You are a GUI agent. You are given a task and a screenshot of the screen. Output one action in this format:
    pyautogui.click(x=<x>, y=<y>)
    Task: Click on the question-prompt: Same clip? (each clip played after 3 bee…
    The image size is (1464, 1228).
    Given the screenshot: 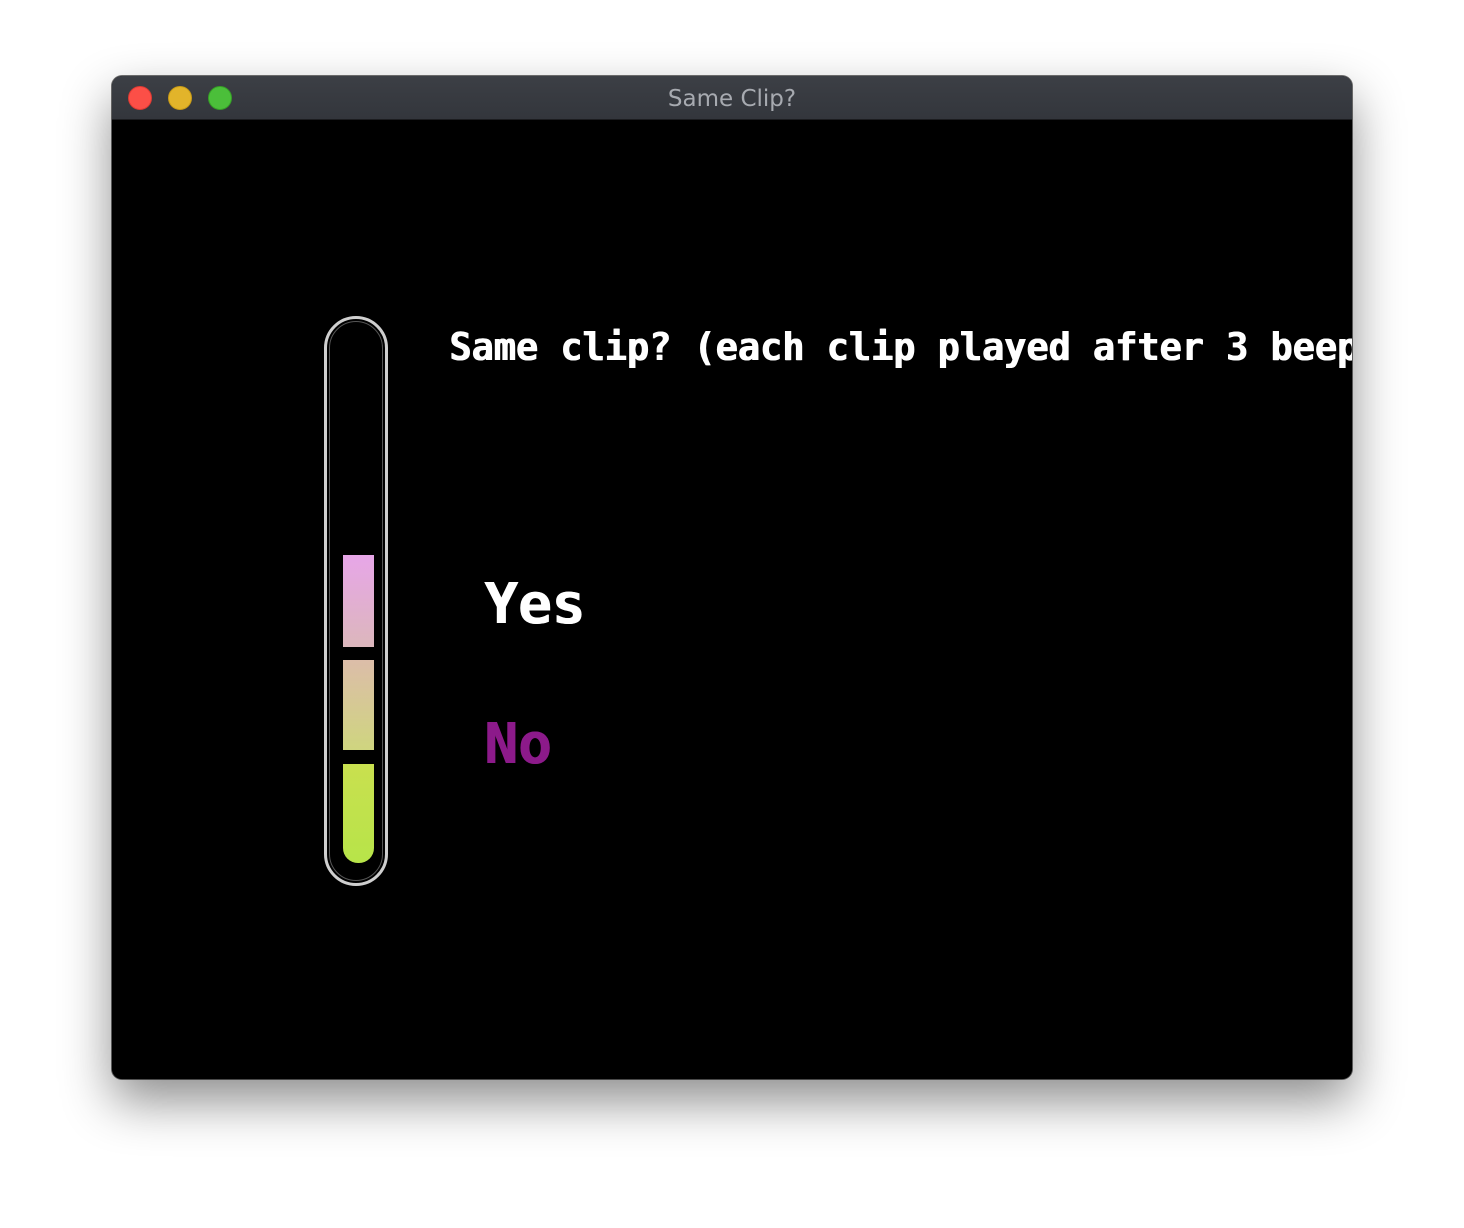 What is the action you would take?
    pyautogui.click(x=900, y=347)
    